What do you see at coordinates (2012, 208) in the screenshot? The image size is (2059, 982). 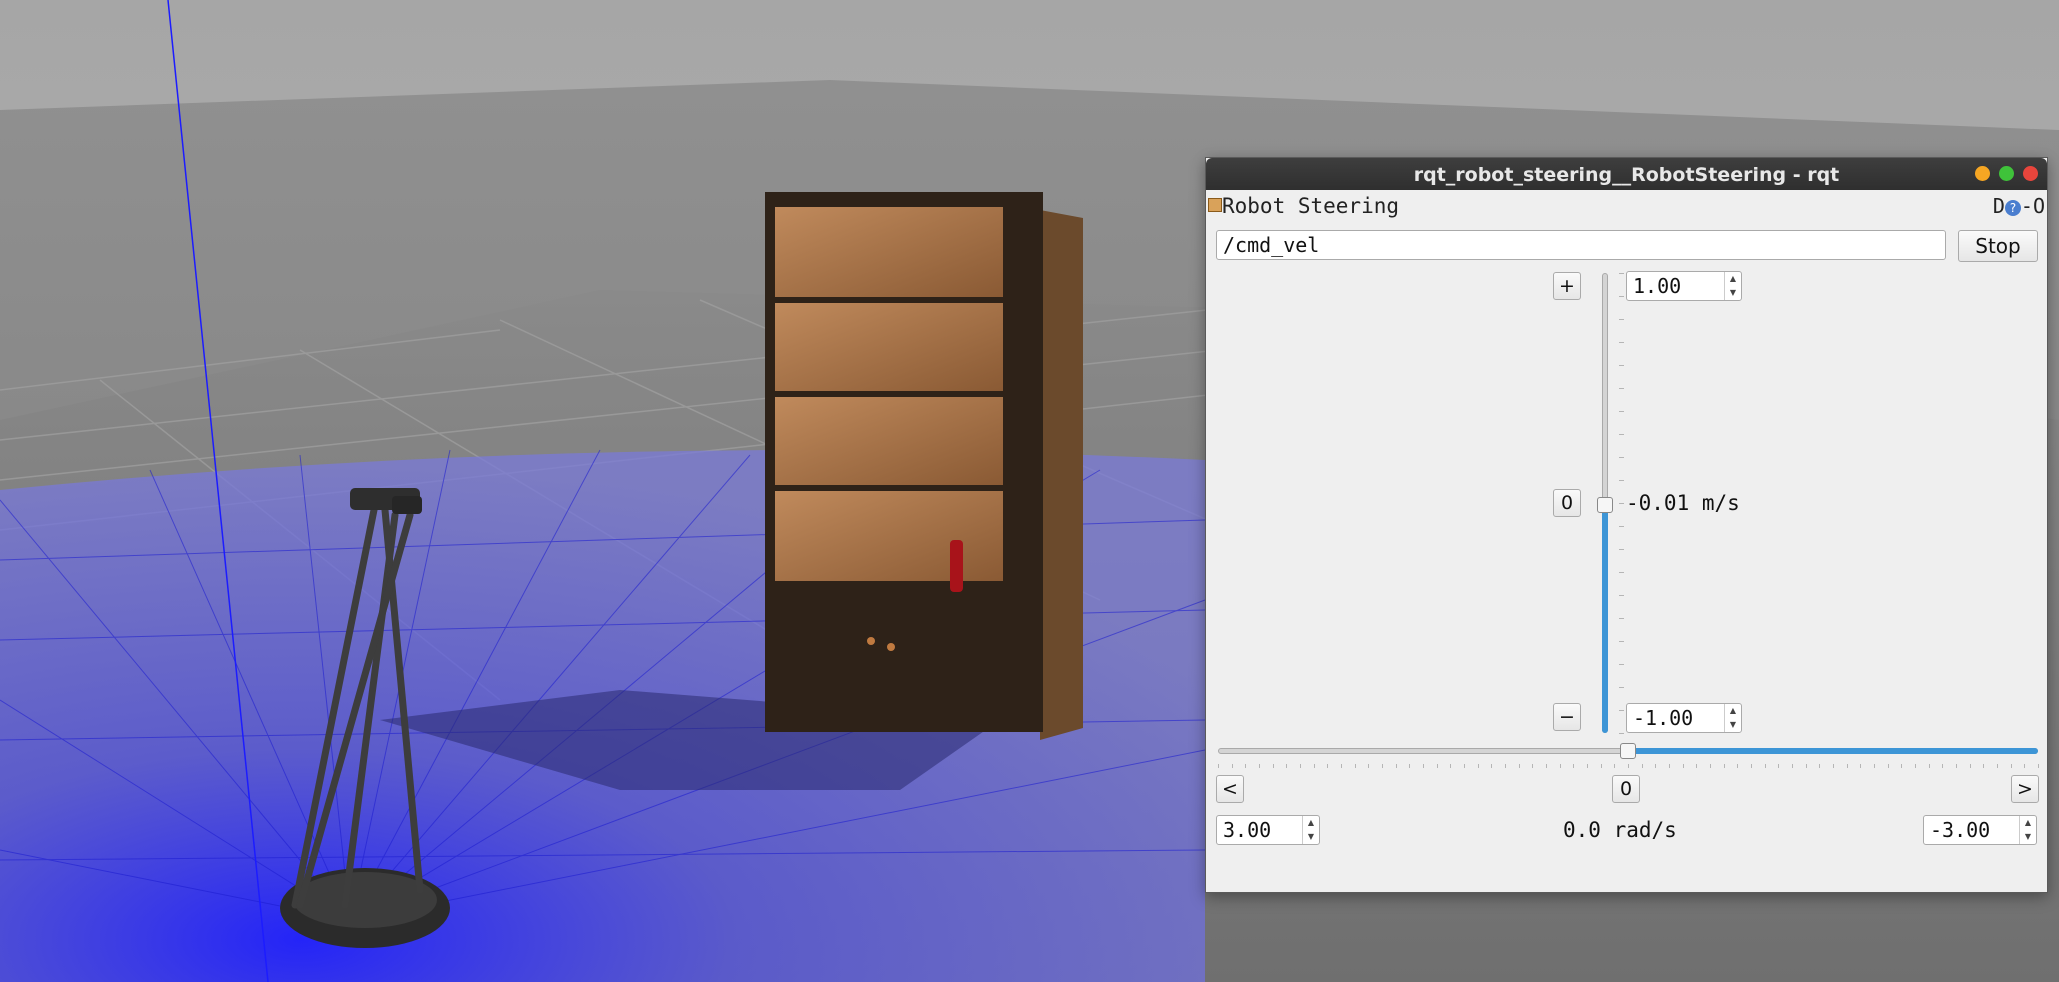 I see `help-icon: ?` at bounding box center [2012, 208].